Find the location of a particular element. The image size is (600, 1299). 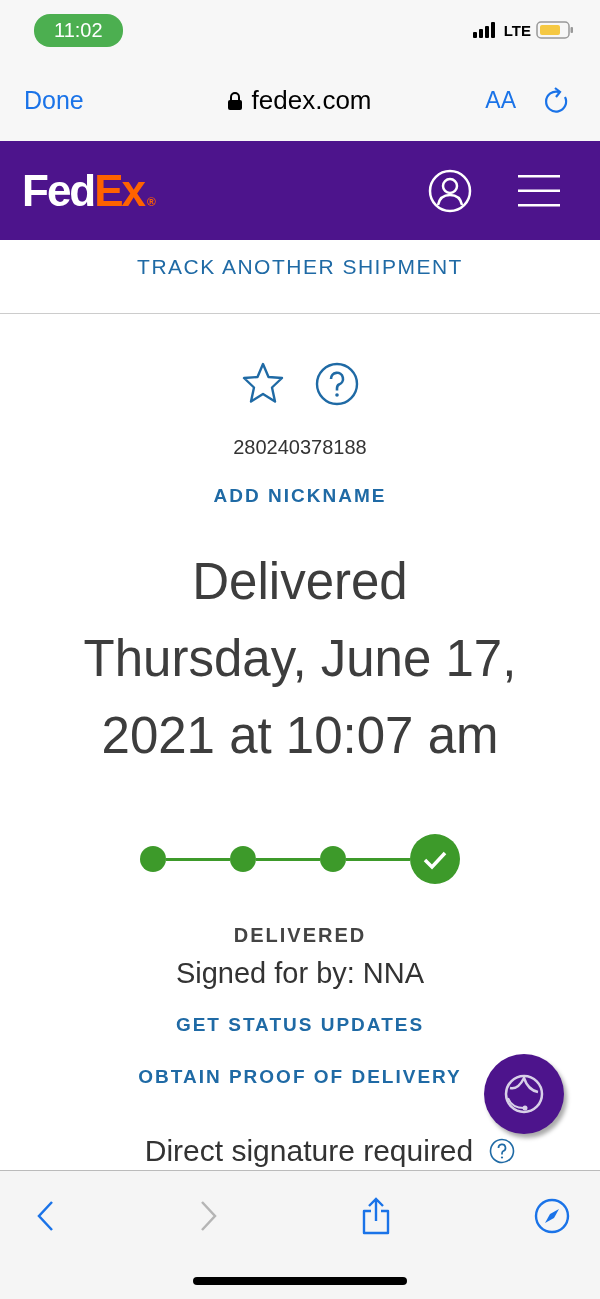

add-nickname-link: ADD NICKNAME is located at coordinates (300, 496).